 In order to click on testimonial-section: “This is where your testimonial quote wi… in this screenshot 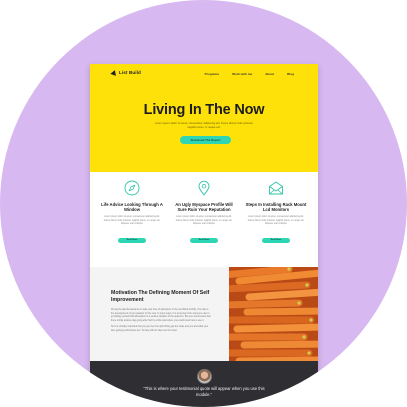, I will do `click(204, 384)`.